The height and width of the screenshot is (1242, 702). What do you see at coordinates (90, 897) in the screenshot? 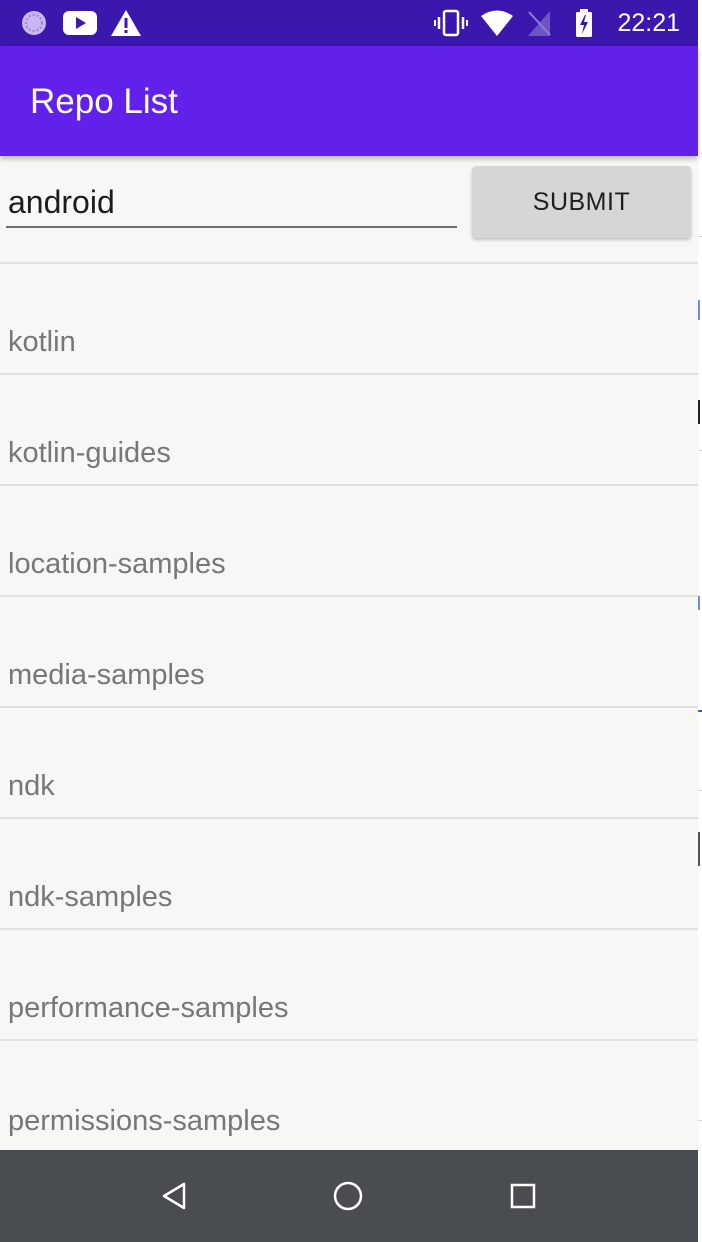
I see `repo-name: ndk-samples` at bounding box center [90, 897].